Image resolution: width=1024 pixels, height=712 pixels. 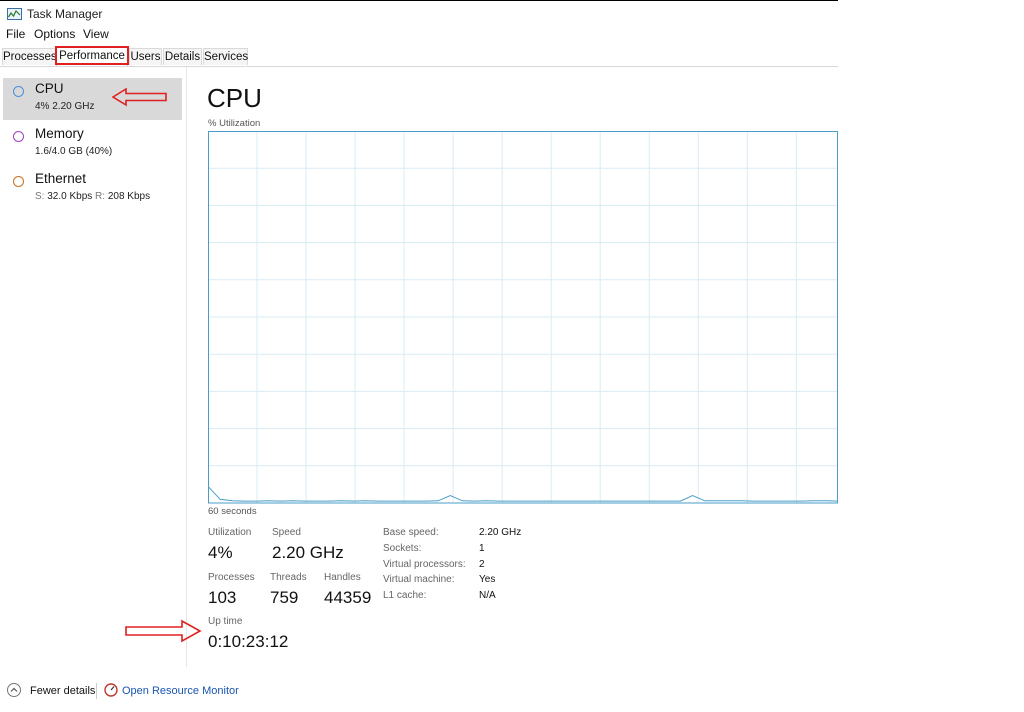 I want to click on l1-cache-value: N/A, so click(x=487, y=595).